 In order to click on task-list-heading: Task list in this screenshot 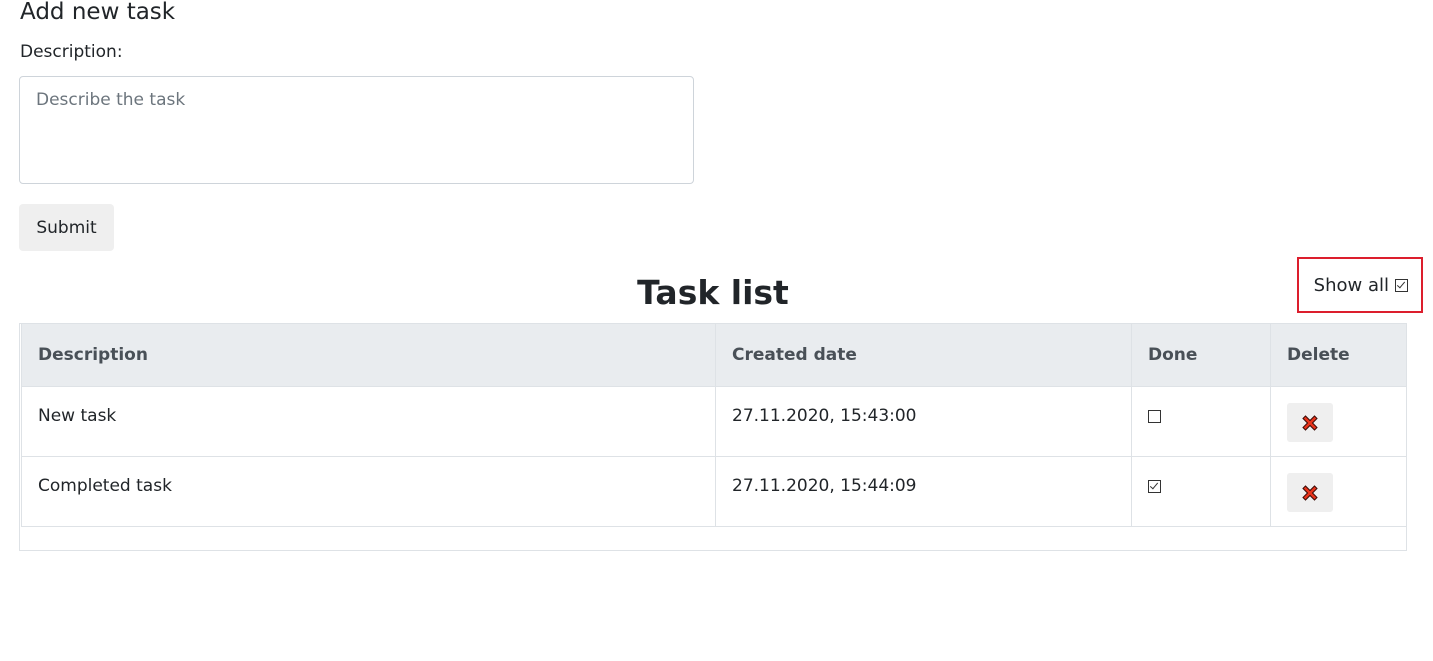, I will do `click(713, 292)`.